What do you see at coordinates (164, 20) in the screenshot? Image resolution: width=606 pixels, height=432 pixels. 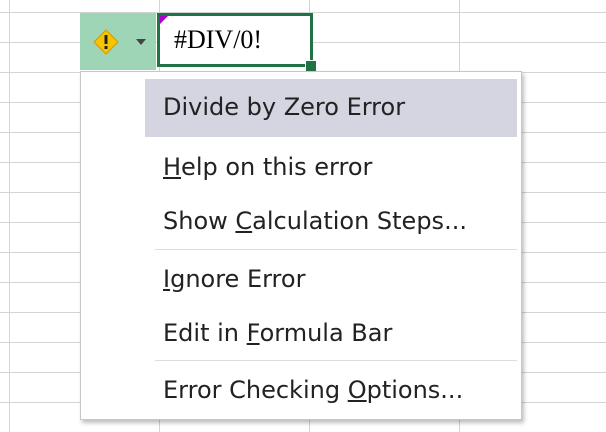 I see `comment-indicator-icon` at bounding box center [164, 20].